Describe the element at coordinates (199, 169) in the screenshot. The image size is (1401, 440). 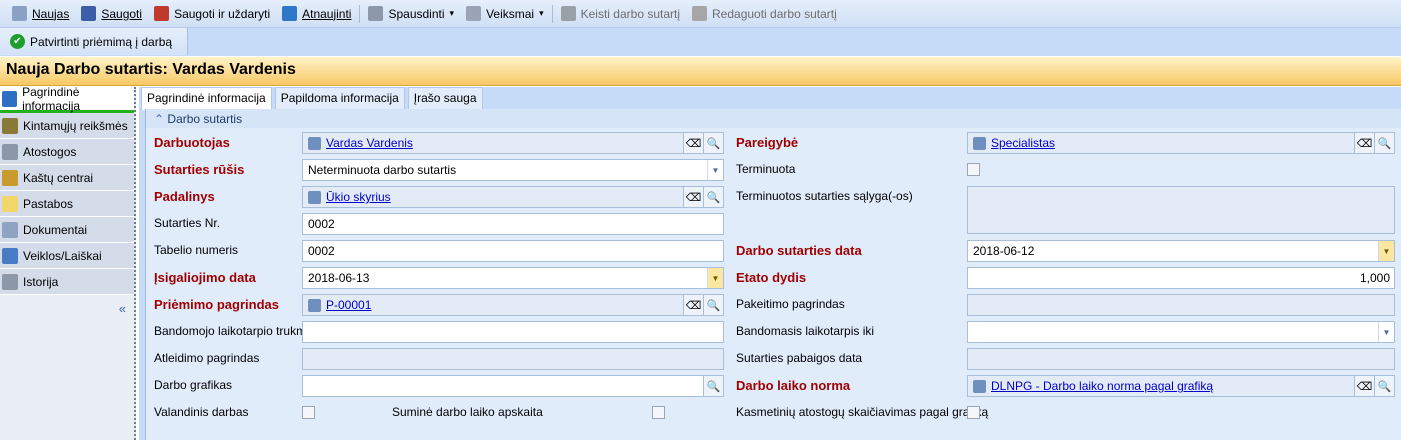
I see `field-label: Sutarties rūšis` at that location.